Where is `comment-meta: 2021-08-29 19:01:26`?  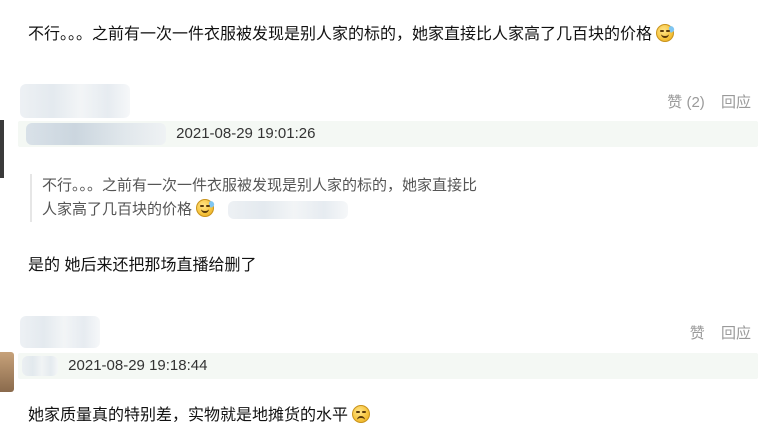
comment-meta: 2021-08-29 19:01:26 is located at coordinates (388, 134).